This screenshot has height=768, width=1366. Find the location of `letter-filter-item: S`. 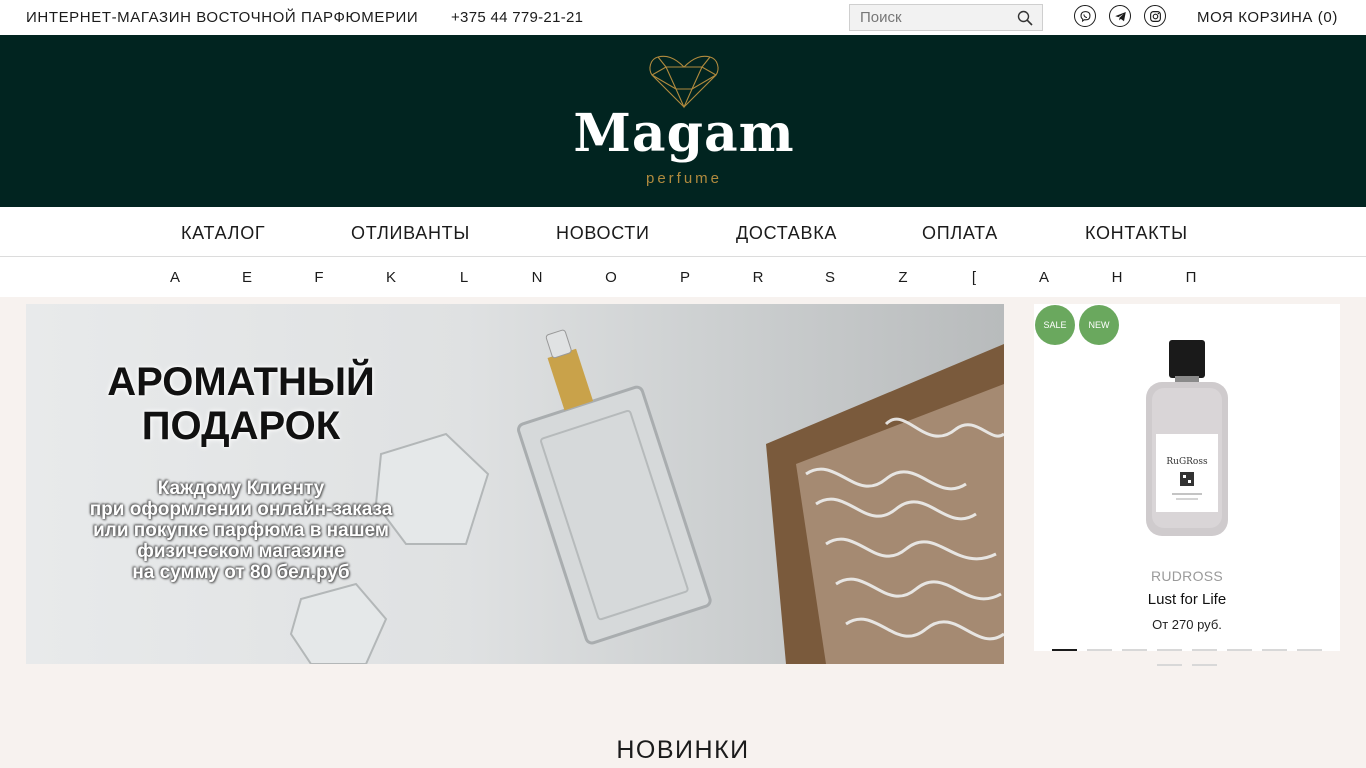

letter-filter-item: S is located at coordinates (830, 277).